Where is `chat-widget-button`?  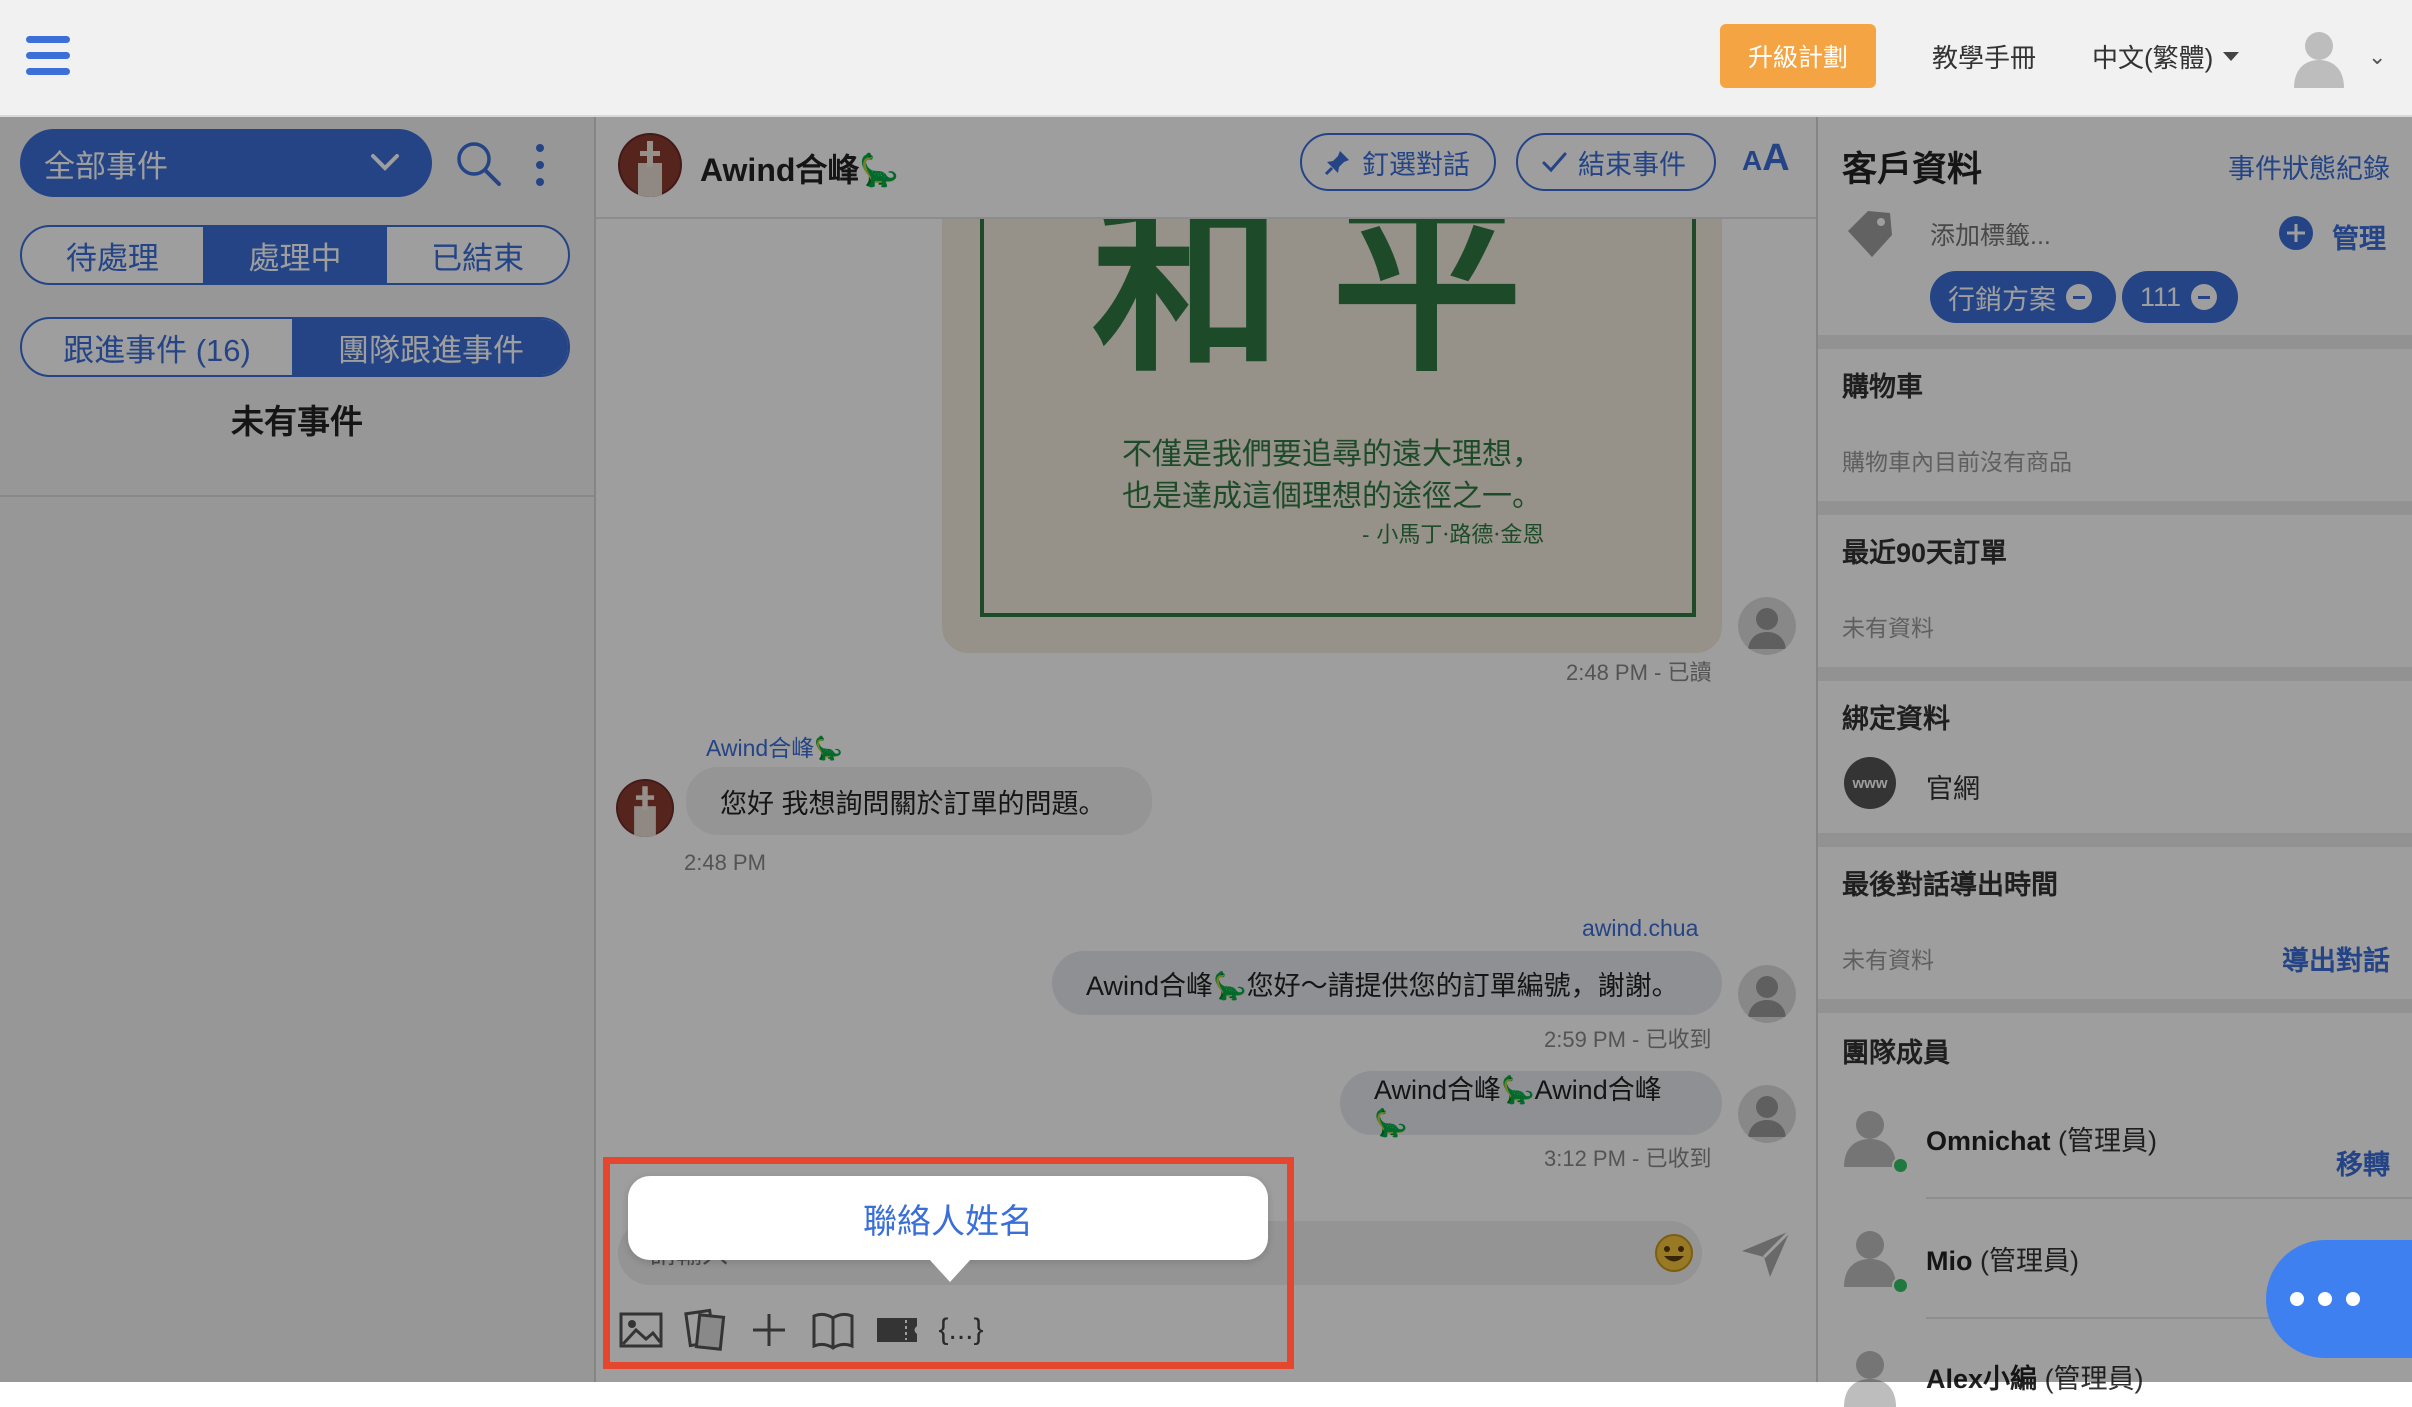 chat-widget-button is located at coordinates (2339, 1299).